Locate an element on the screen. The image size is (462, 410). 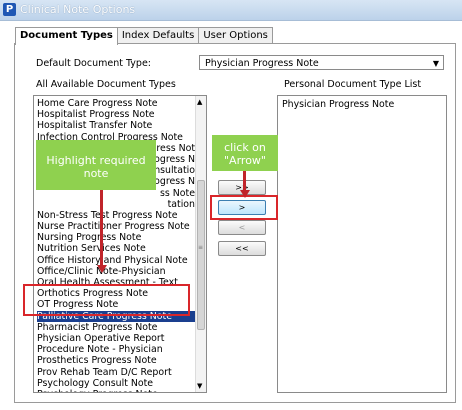
chevron-down-icon: ▼ is located at coordinates (436, 63).